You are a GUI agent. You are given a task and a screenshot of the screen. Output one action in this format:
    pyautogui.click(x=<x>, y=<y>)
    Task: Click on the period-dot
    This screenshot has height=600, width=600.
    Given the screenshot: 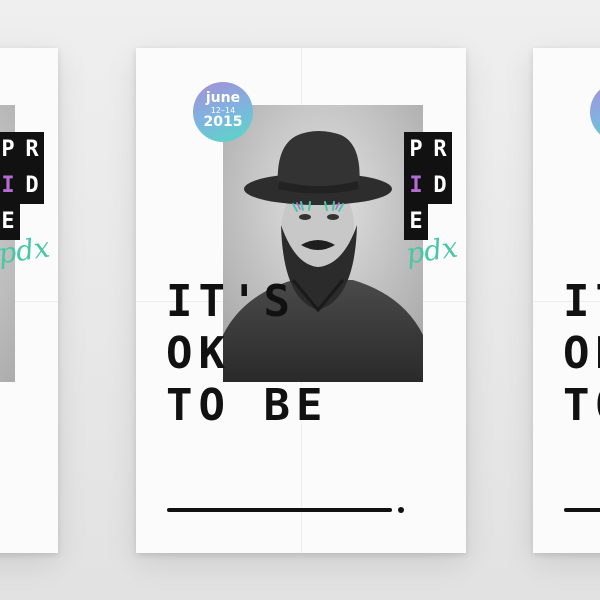 What is the action you would take?
    pyautogui.click(x=401, y=510)
    